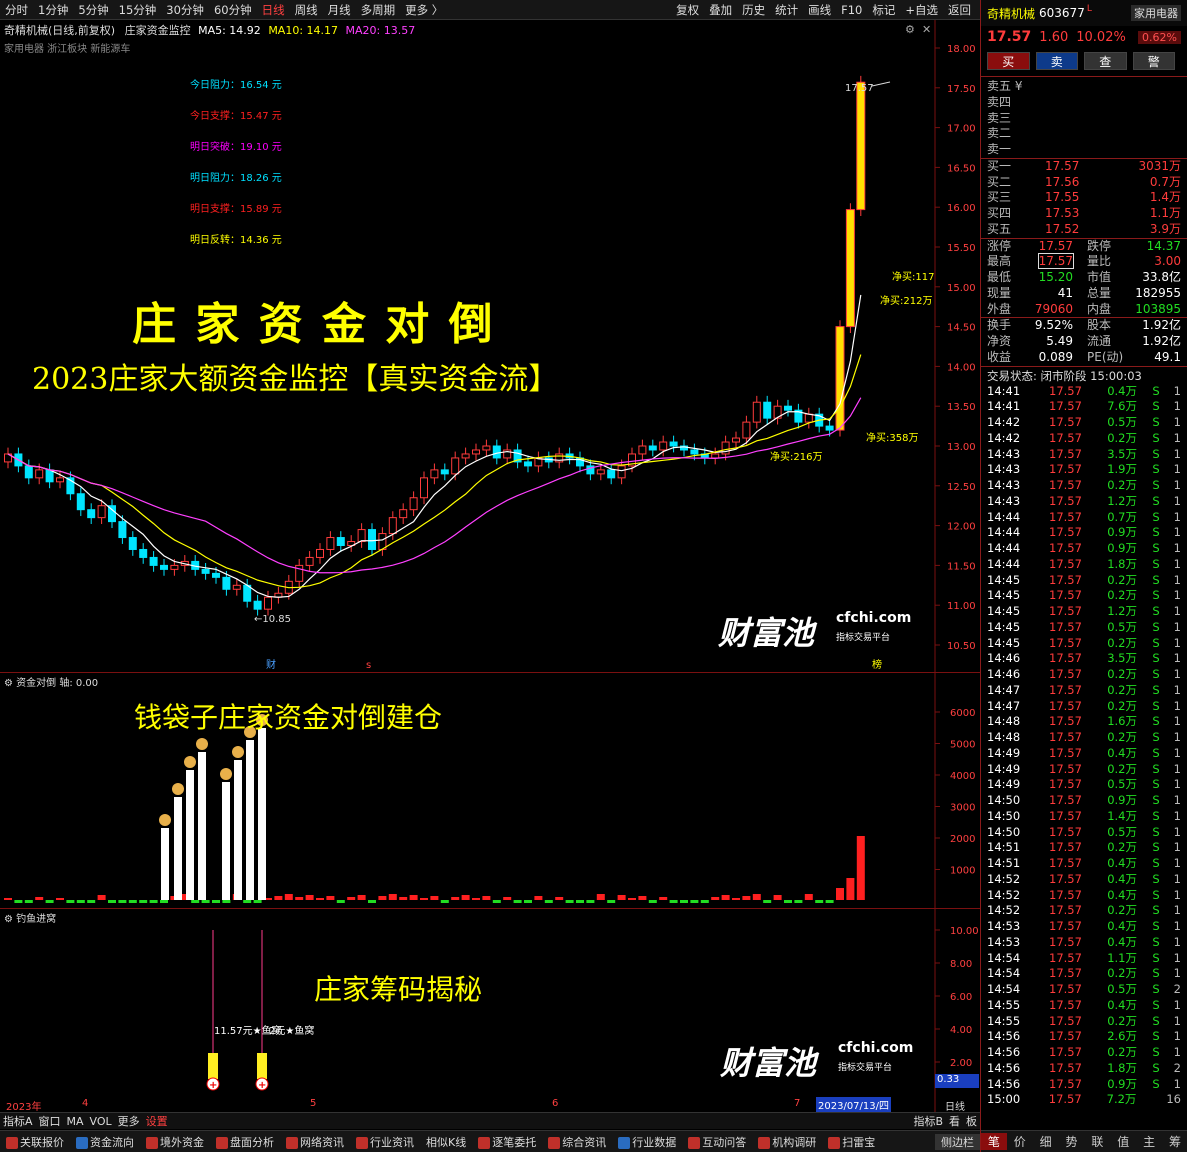  What do you see at coordinates (1153, 61) in the screenshot?
I see `alert-button: 警` at bounding box center [1153, 61].